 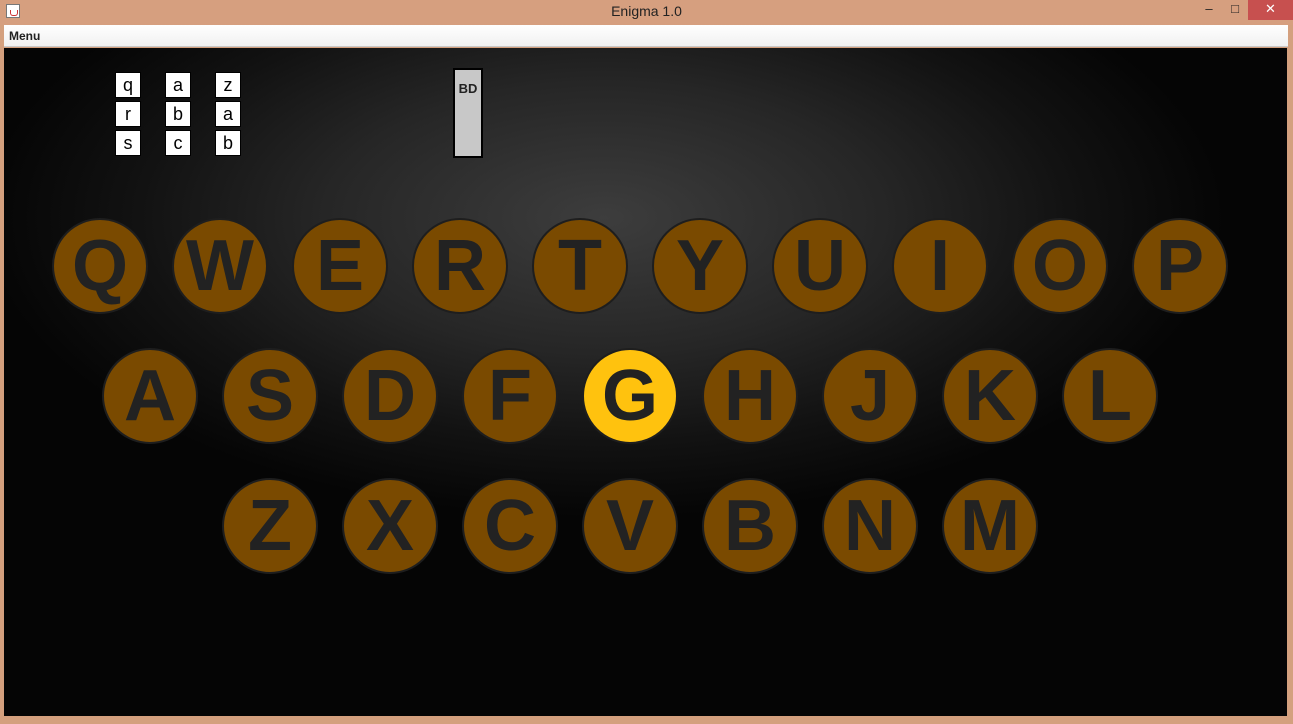 I want to click on rotor-1-top: q, so click(x=128, y=85).